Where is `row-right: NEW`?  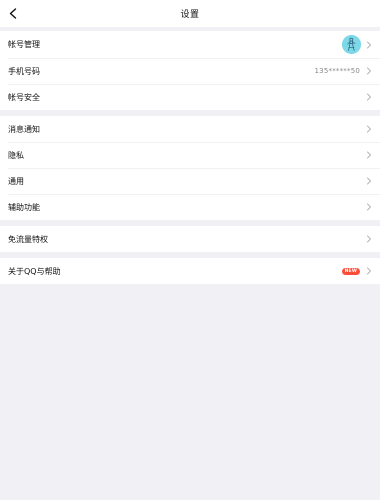 row-right: NEW is located at coordinates (356, 271).